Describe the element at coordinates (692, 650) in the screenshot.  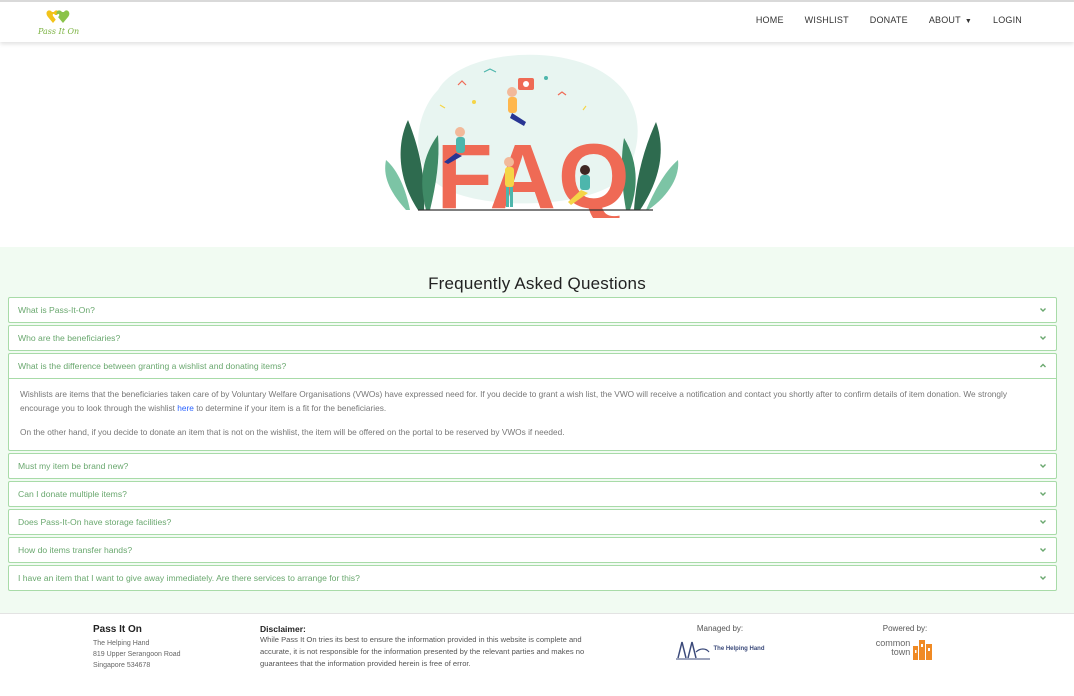
I see `helping-hand-mark-icon` at that location.